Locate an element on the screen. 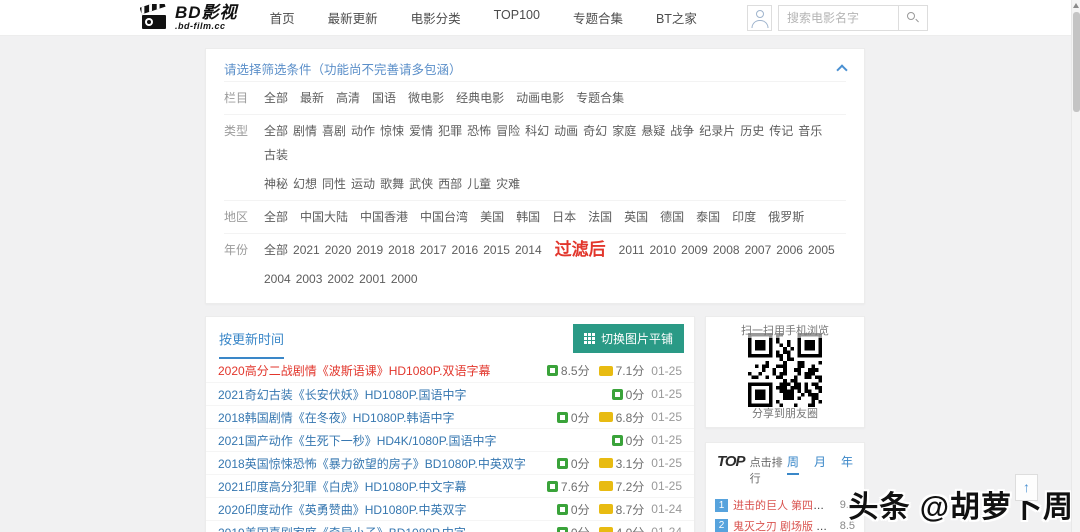 This screenshot has width=1080, height=532. filter-option: 惊悚 is located at coordinates (392, 131).